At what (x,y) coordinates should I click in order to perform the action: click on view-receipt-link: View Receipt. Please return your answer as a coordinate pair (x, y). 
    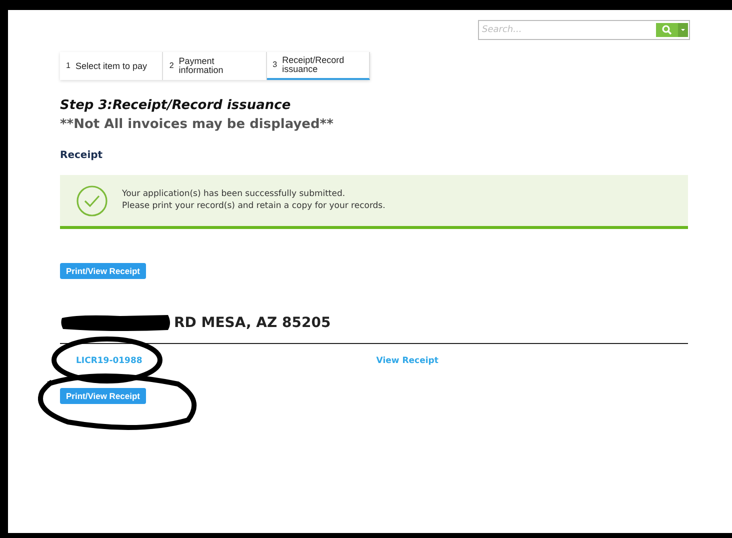
    Looking at the image, I should click on (407, 361).